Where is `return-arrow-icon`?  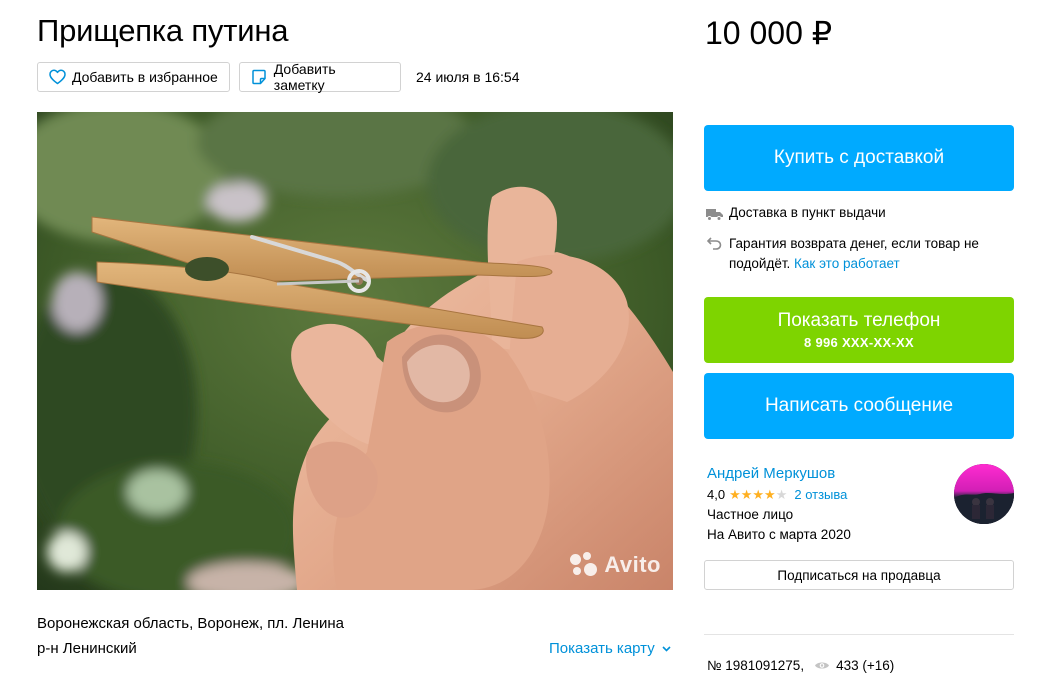 return-arrow-icon is located at coordinates (714, 243).